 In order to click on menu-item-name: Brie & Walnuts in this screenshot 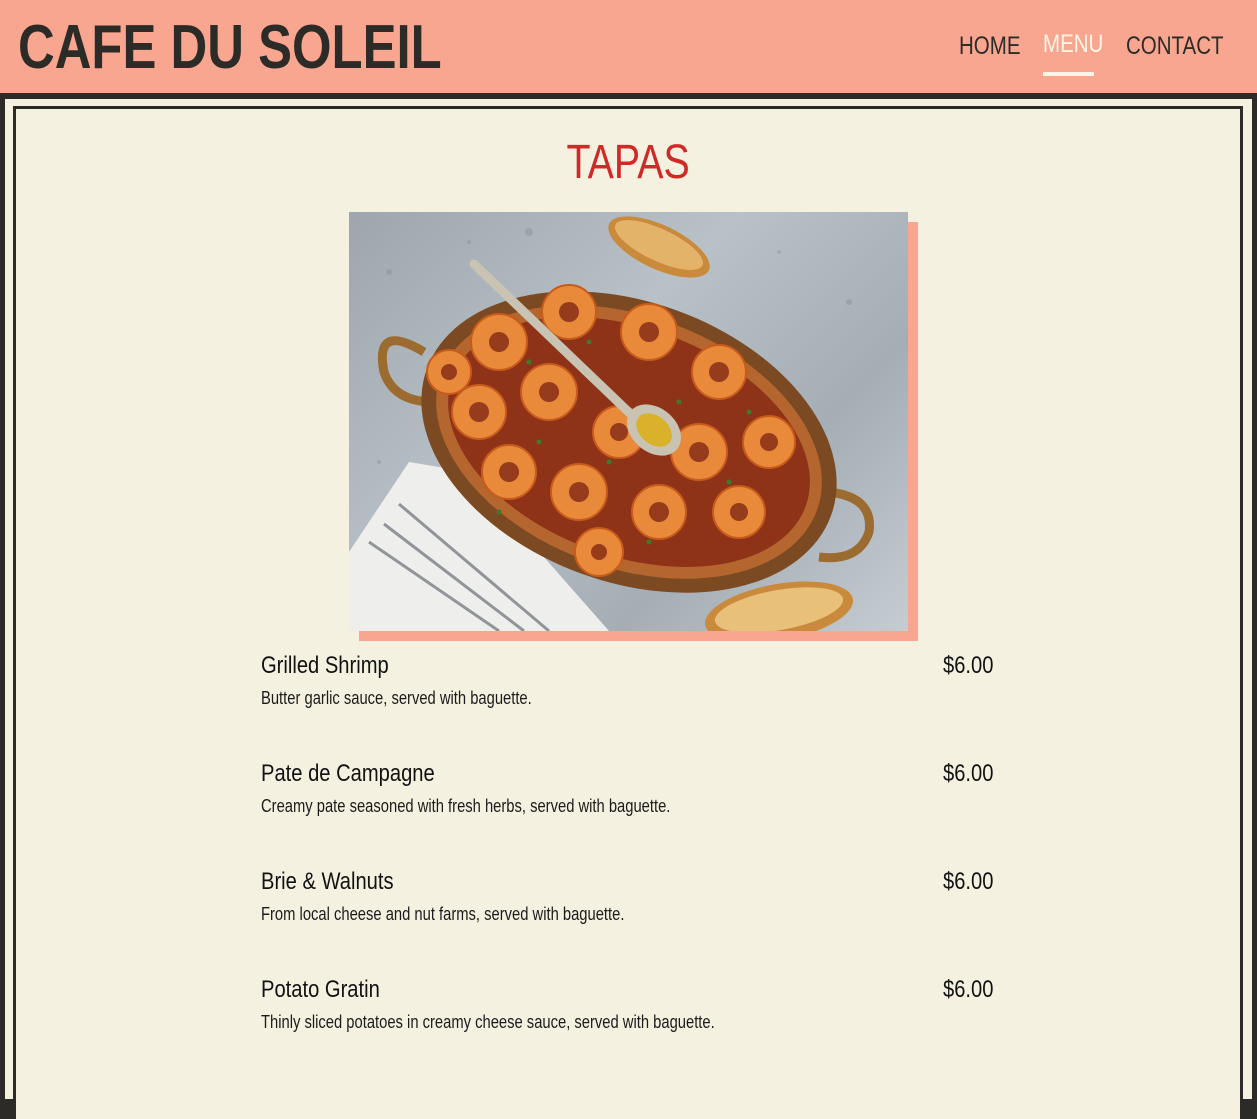, I will do `click(327, 881)`.